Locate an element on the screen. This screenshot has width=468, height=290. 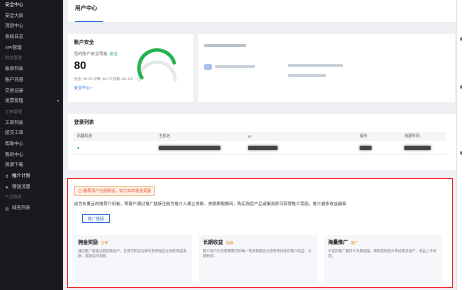
sidebar-item-label: 交易记录 is located at coordinates (14, 90).